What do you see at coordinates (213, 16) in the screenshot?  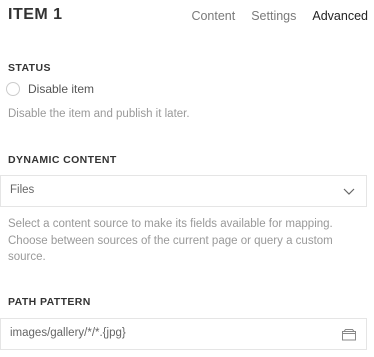 I see `tab-content: Content` at bounding box center [213, 16].